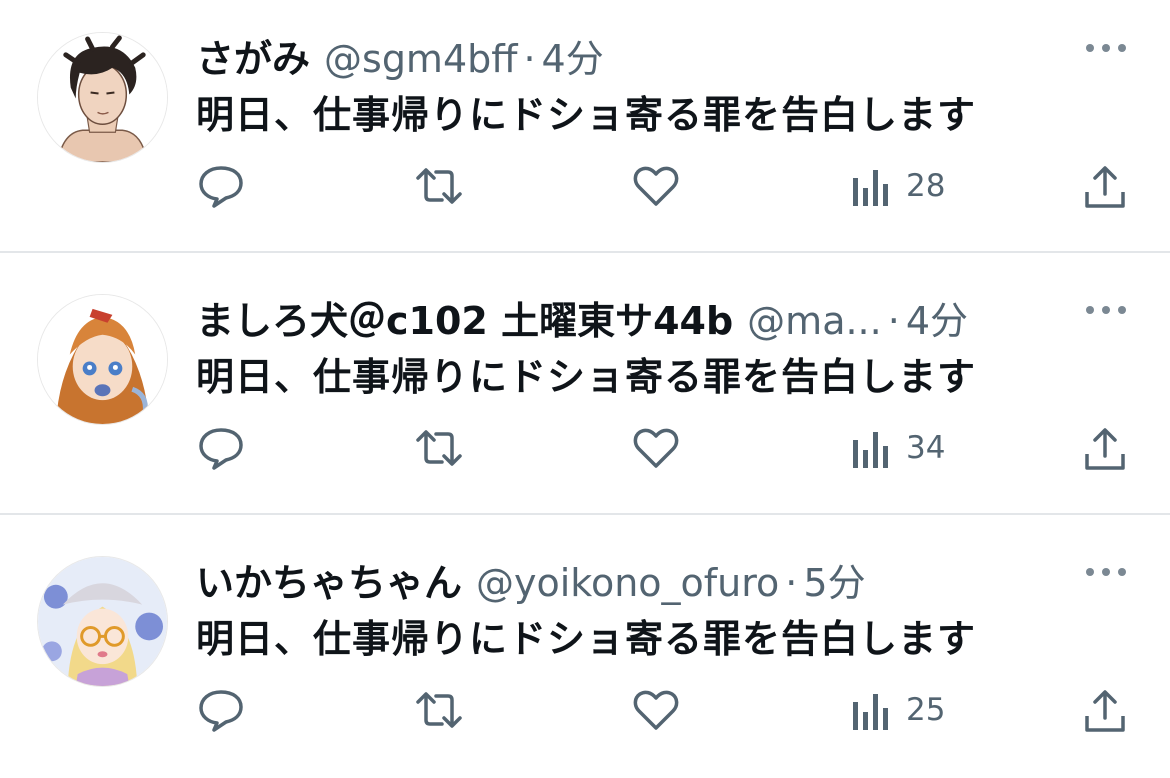  What do you see at coordinates (585, 712) in the screenshot?
I see `action-bar: 25` at bounding box center [585, 712].